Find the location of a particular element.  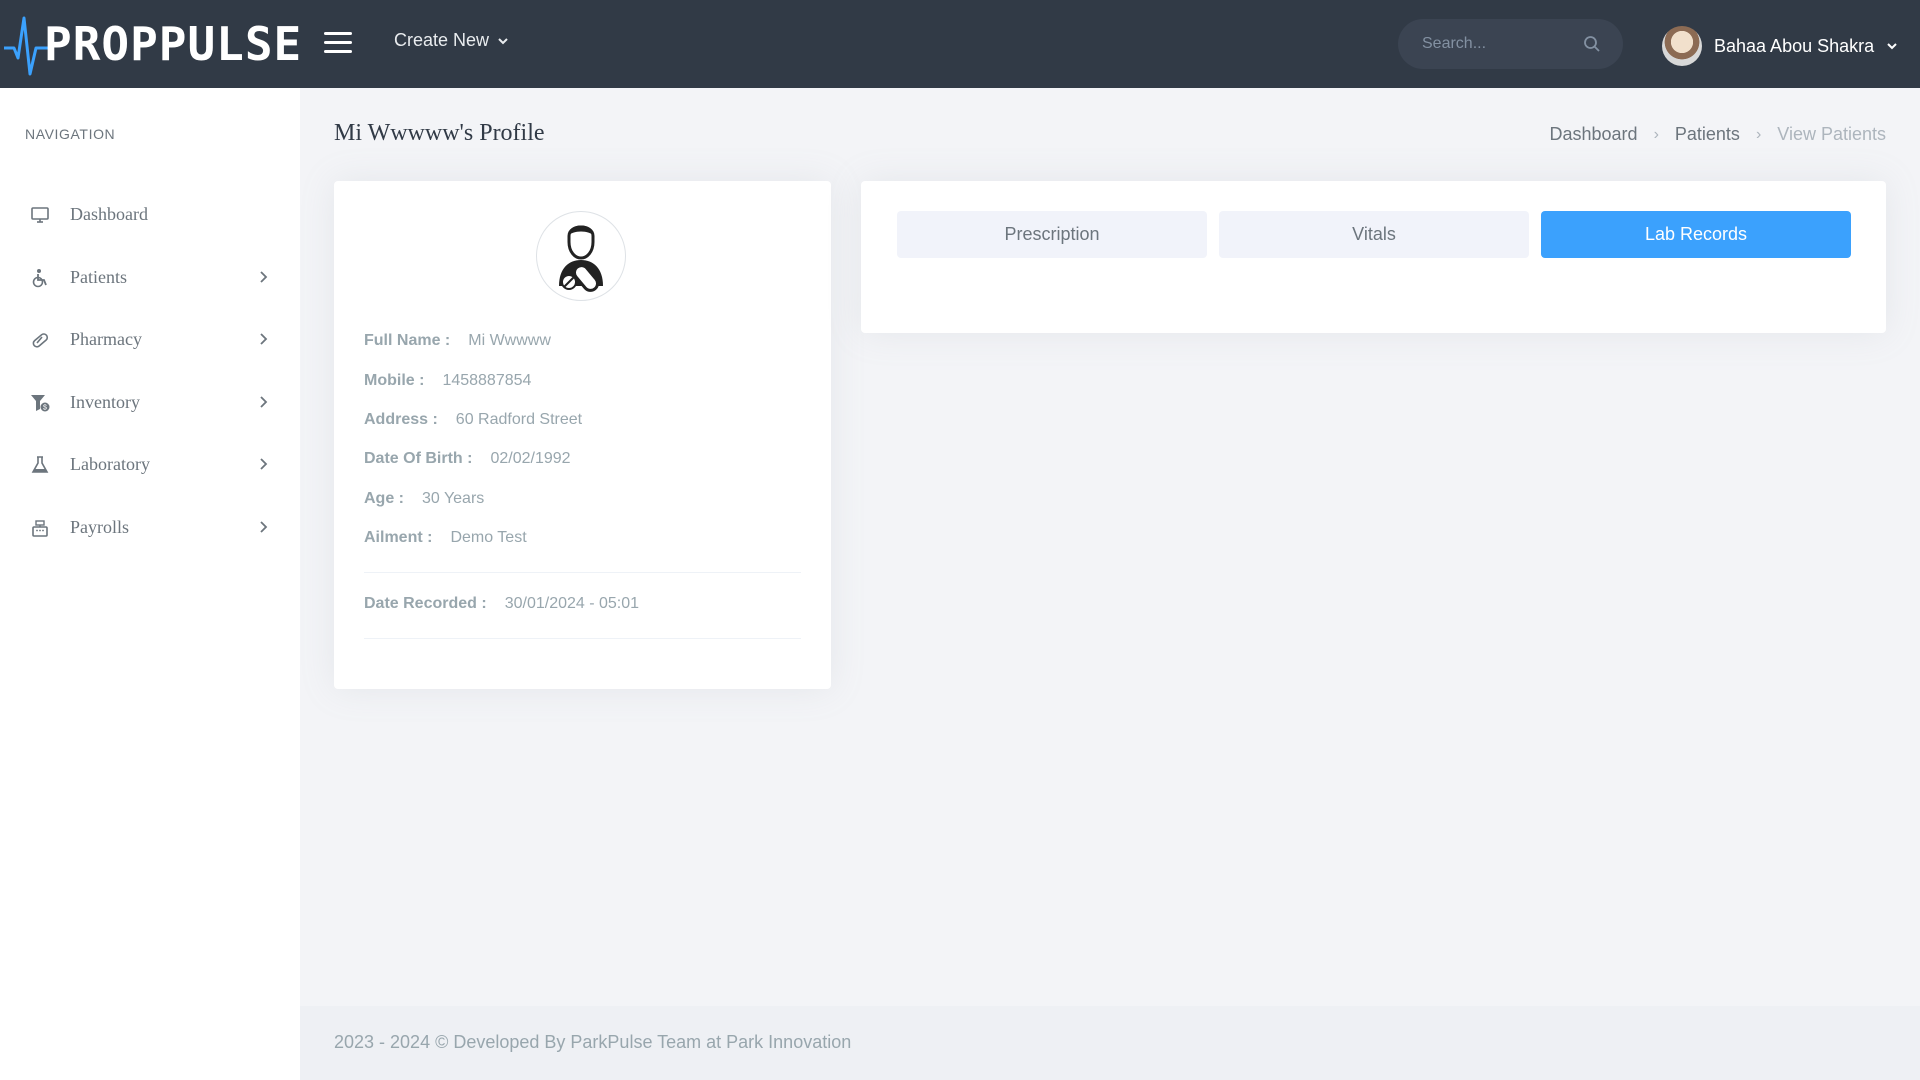

tab-prescription: Prescription is located at coordinates (1052, 234).